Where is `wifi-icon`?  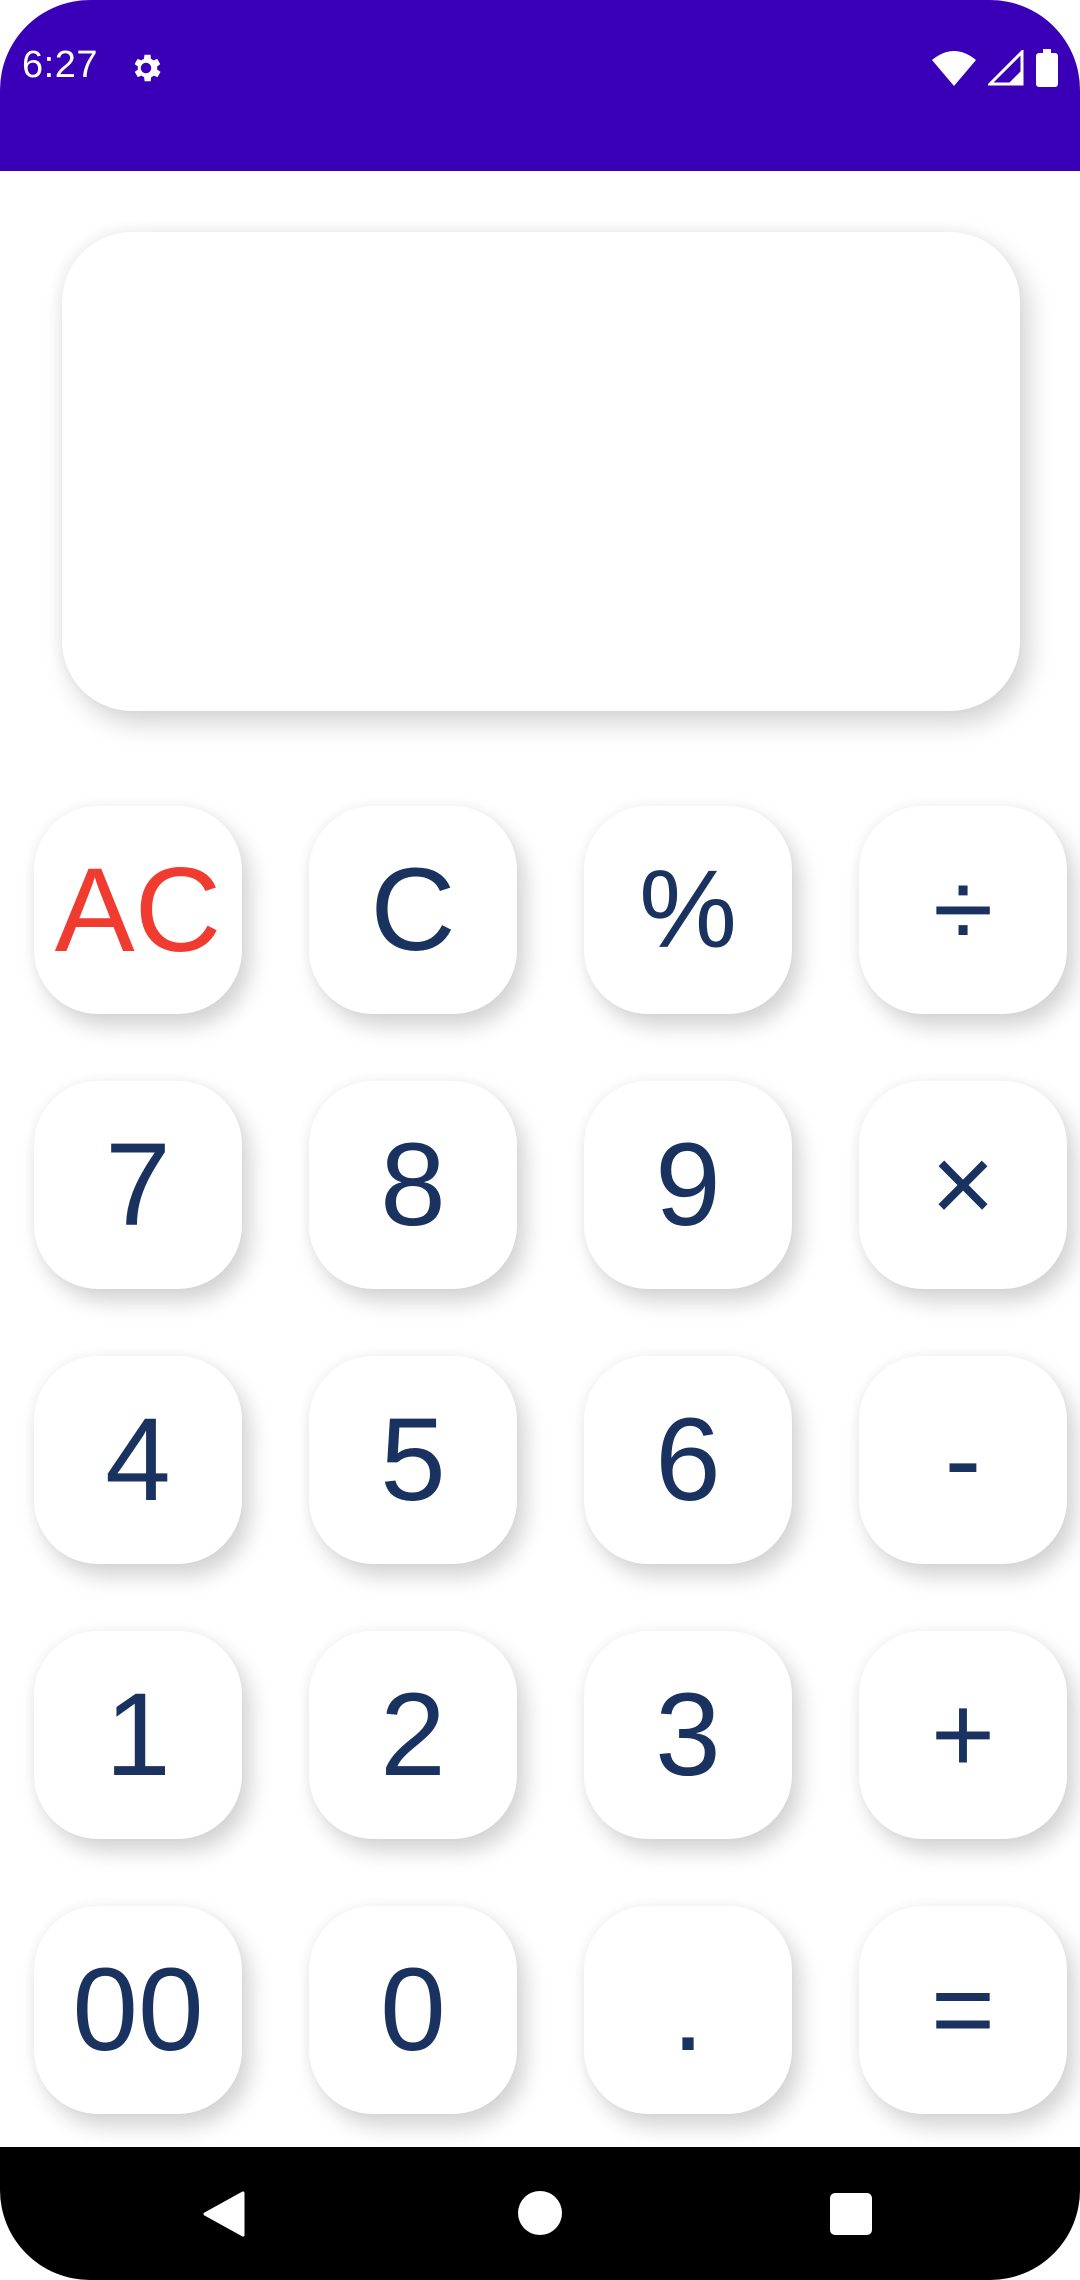
wifi-icon is located at coordinates (954, 68).